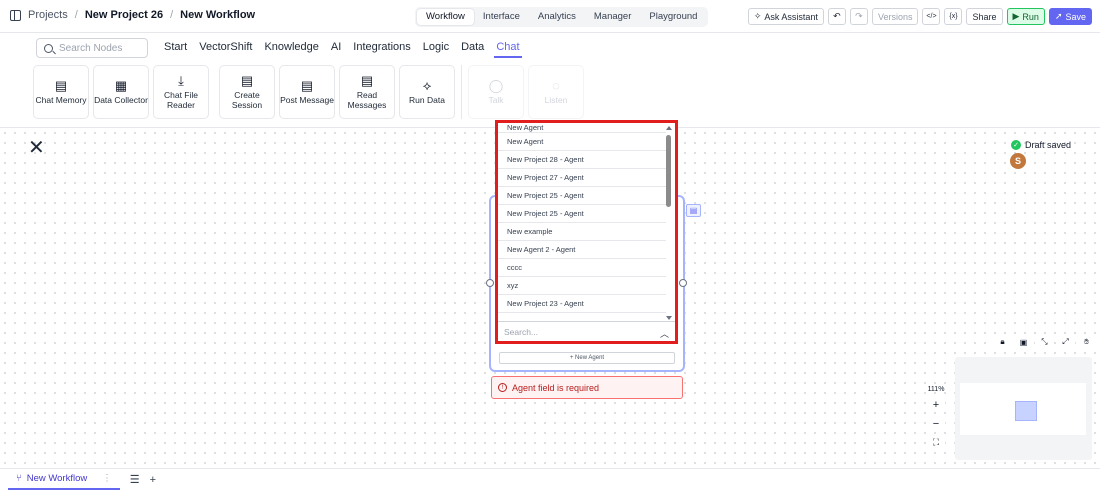 The image size is (1100, 490). I want to click on agent-error-message: ! Agent field is required, so click(587, 387).